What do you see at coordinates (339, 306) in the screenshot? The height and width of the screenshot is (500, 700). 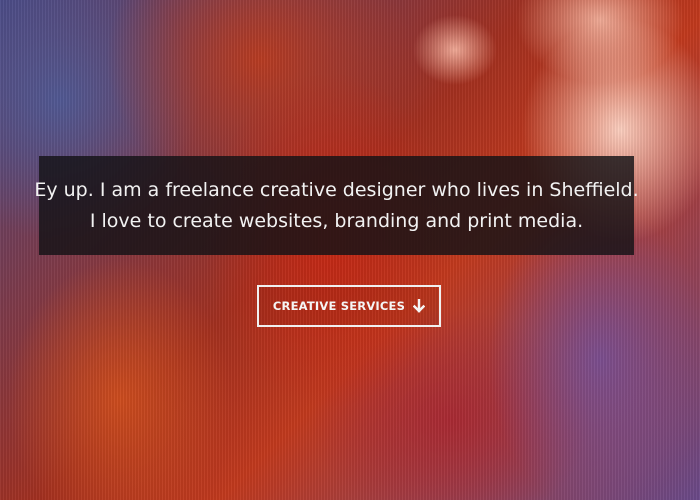 I see `creative-services-label: CREATIVE SERVICES` at bounding box center [339, 306].